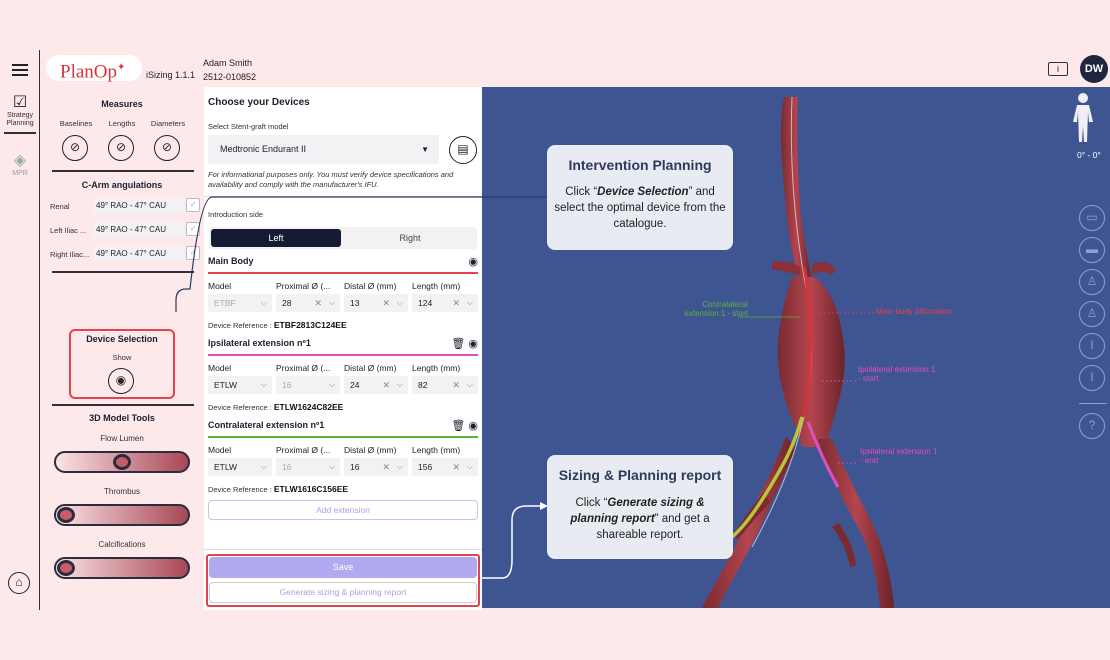 The height and width of the screenshot is (660, 1110). Describe the element at coordinates (225, 385) in the screenshot. I see `field-value: ETLW` at that location.